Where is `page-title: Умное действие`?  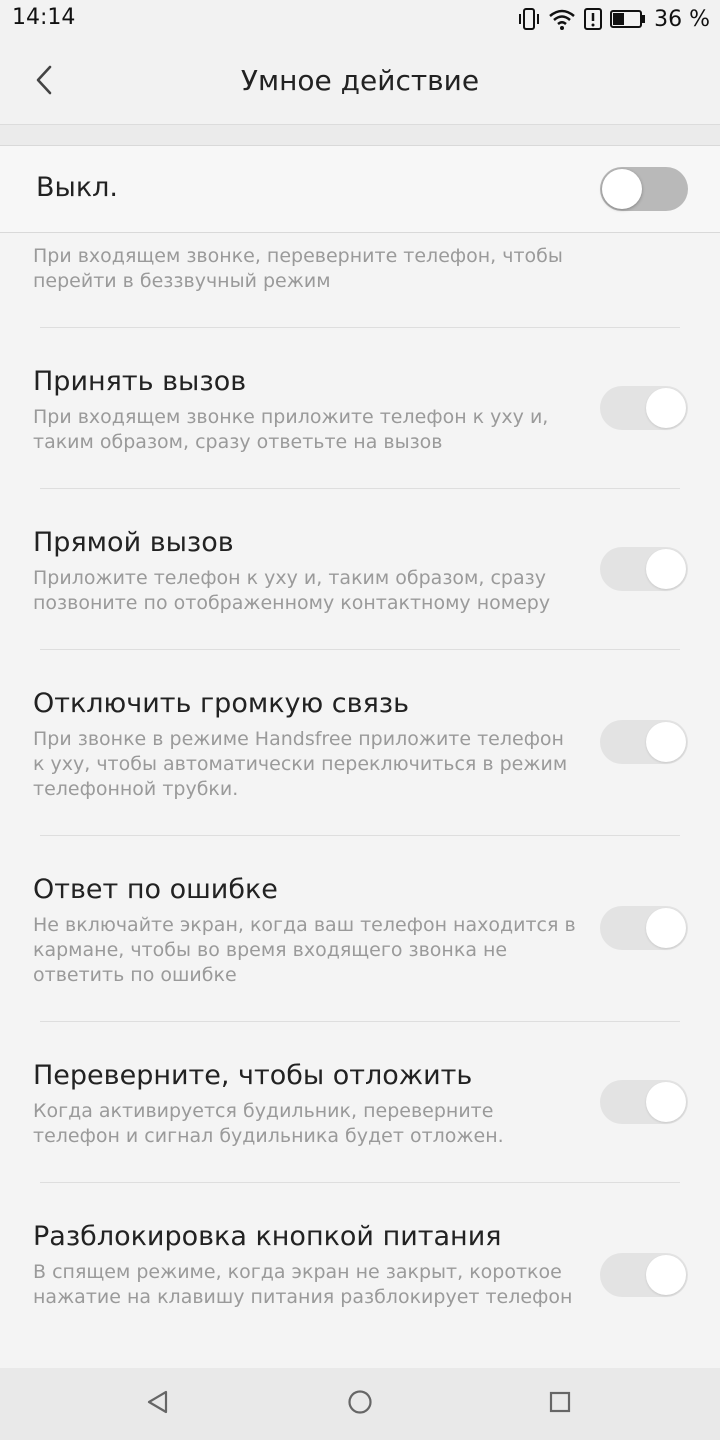 page-title: Умное действие is located at coordinates (360, 80).